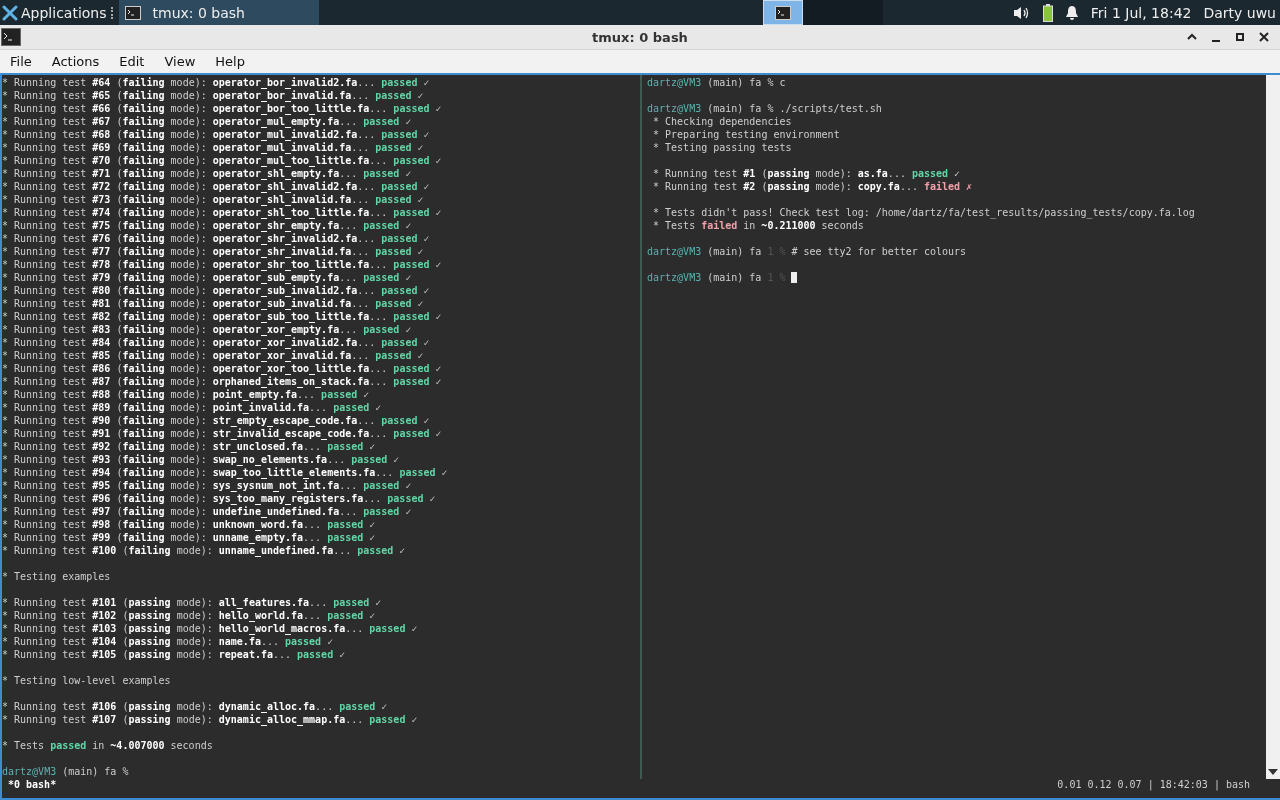 The height and width of the screenshot is (800, 1280). I want to click on scrollbar, so click(1273, 427).